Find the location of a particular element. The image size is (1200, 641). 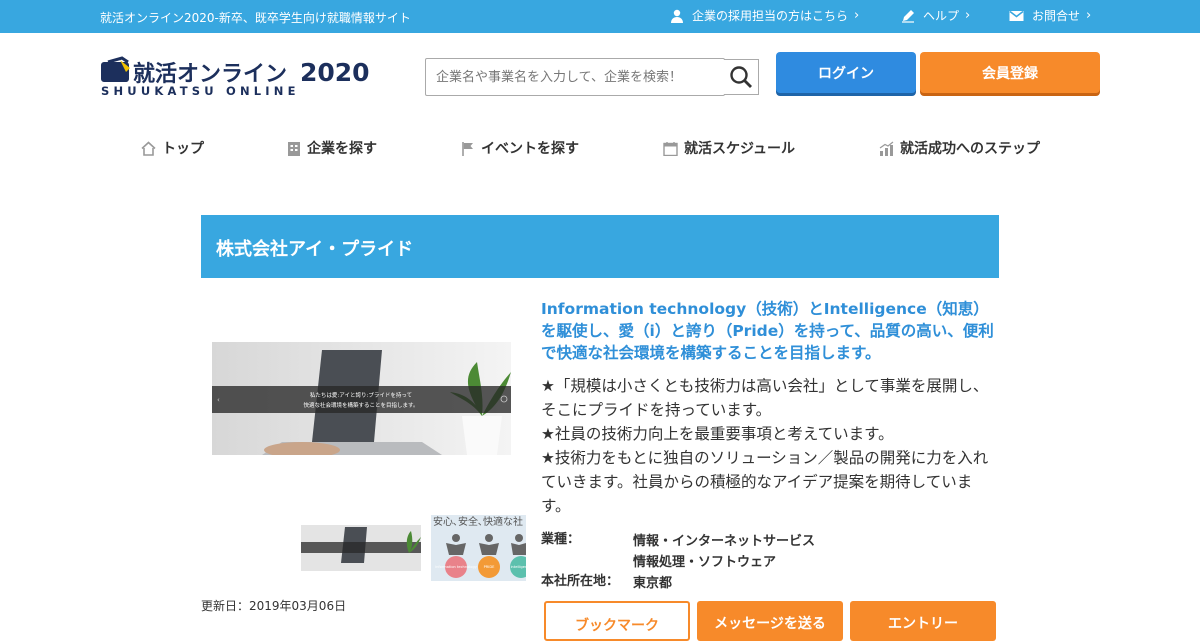

logo-sub-text: SHUUKATSU ONLINE is located at coordinates (200, 91).